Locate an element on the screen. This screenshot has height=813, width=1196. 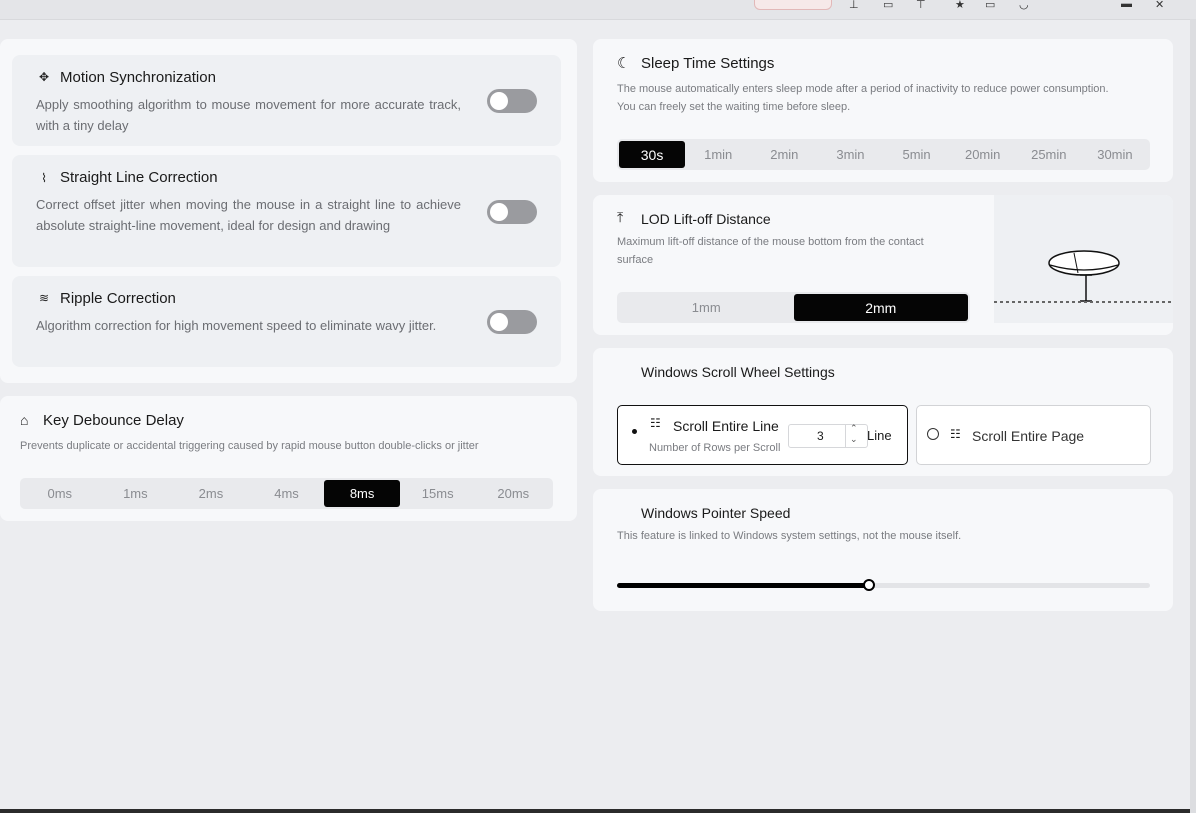
close-icon: ✕ is located at coordinates (1159, 5).